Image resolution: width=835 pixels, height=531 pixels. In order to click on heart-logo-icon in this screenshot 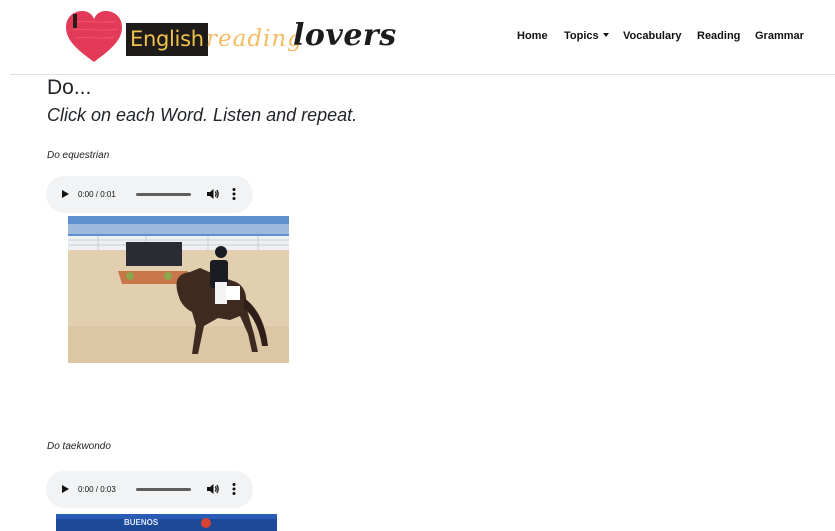, I will do `click(94, 36)`.